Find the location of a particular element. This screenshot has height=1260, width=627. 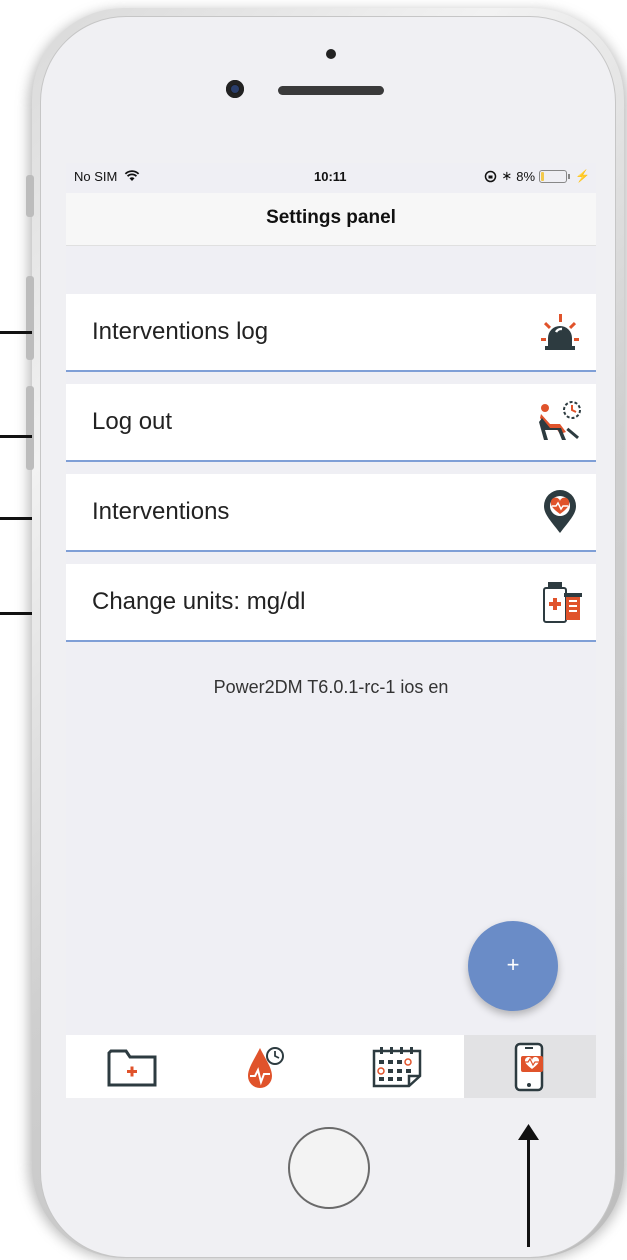

blood-drop-icon is located at coordinates (265, 1067).